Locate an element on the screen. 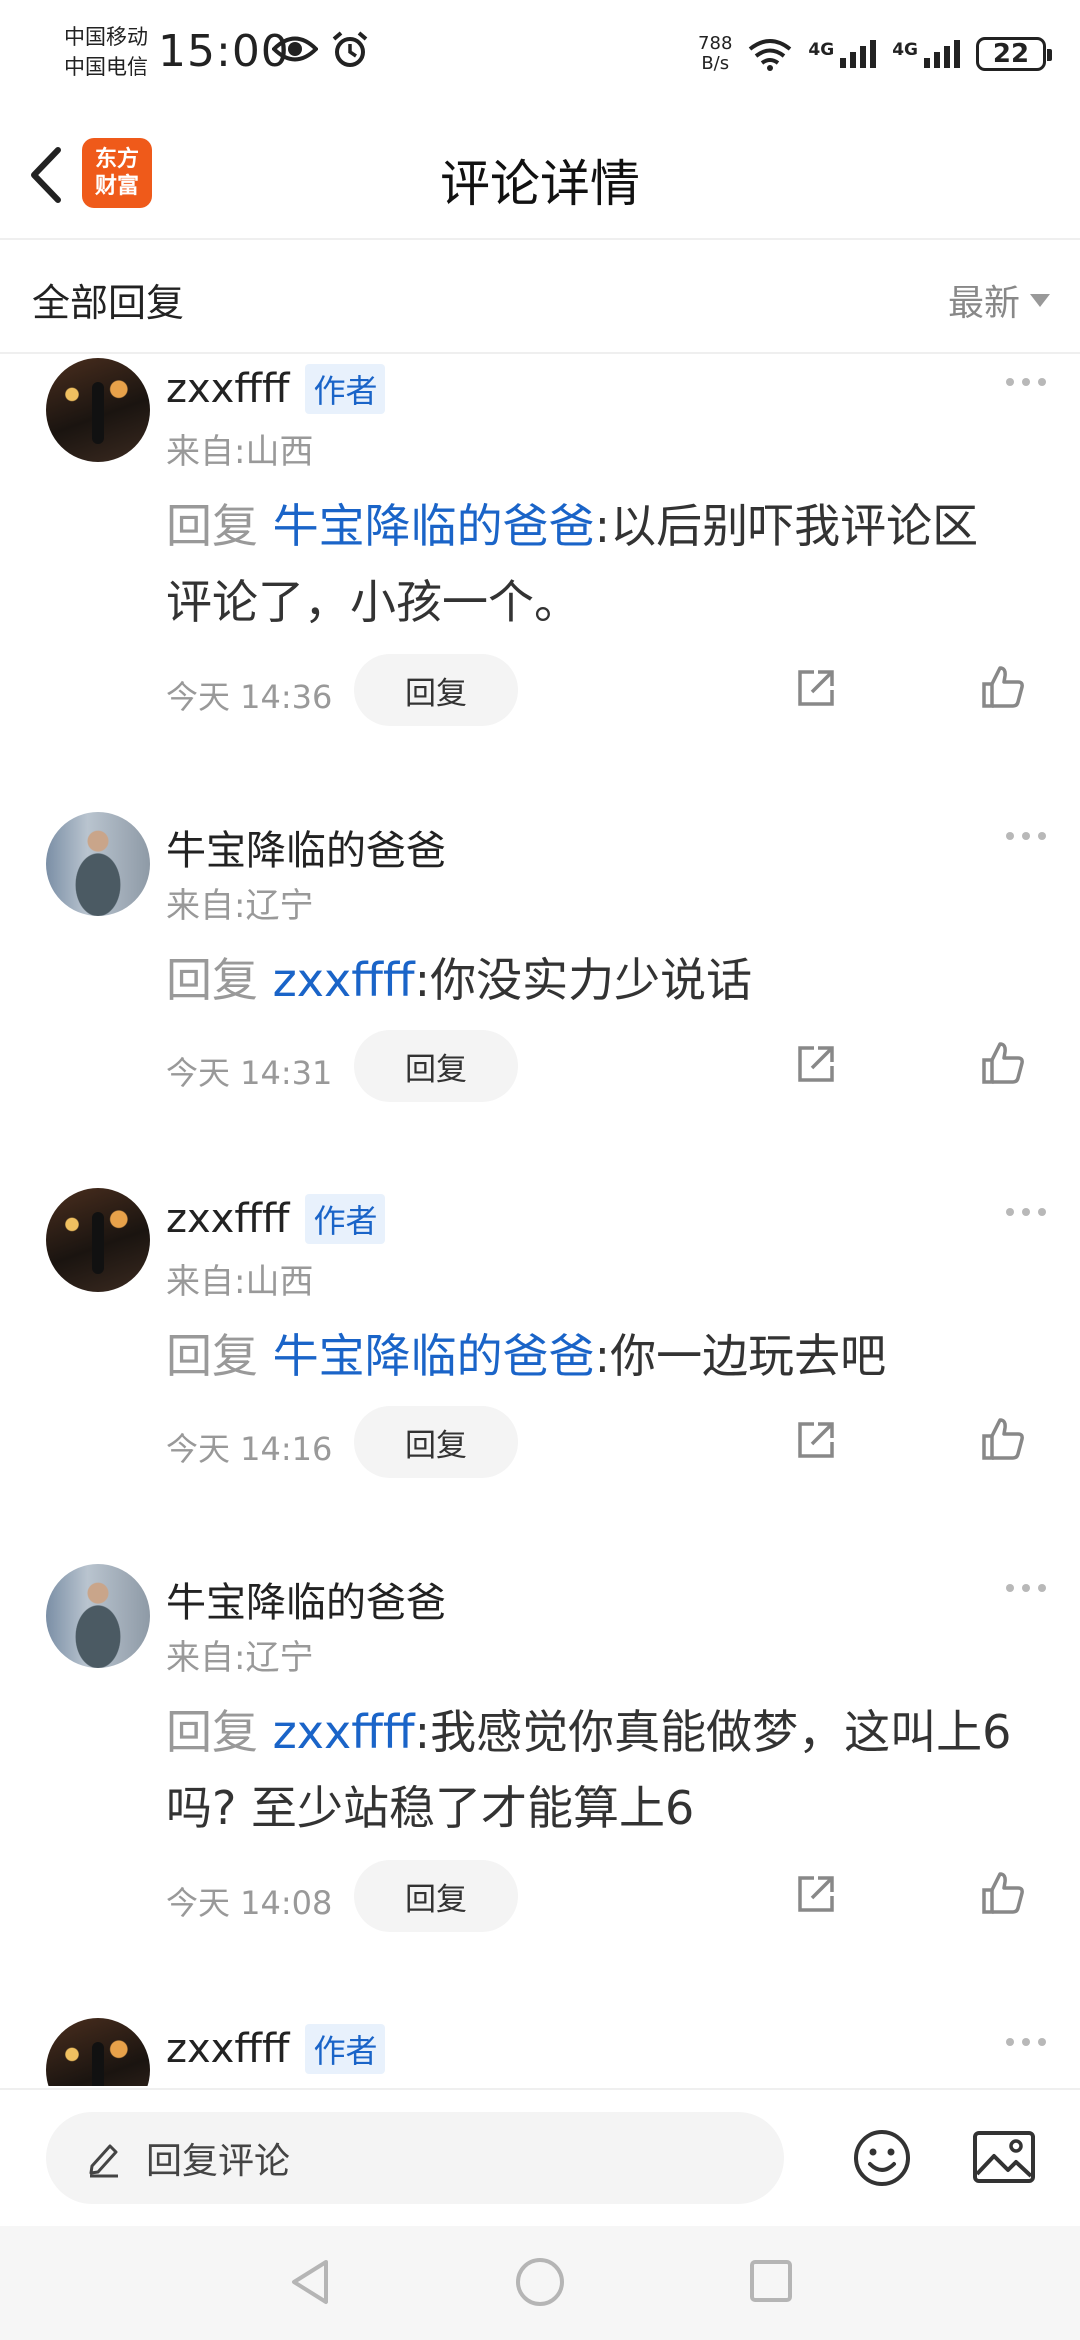 This screenshot has width=1080, height=2340. comment-time: 今天 14:31 is located at coordinates (249, 1073).